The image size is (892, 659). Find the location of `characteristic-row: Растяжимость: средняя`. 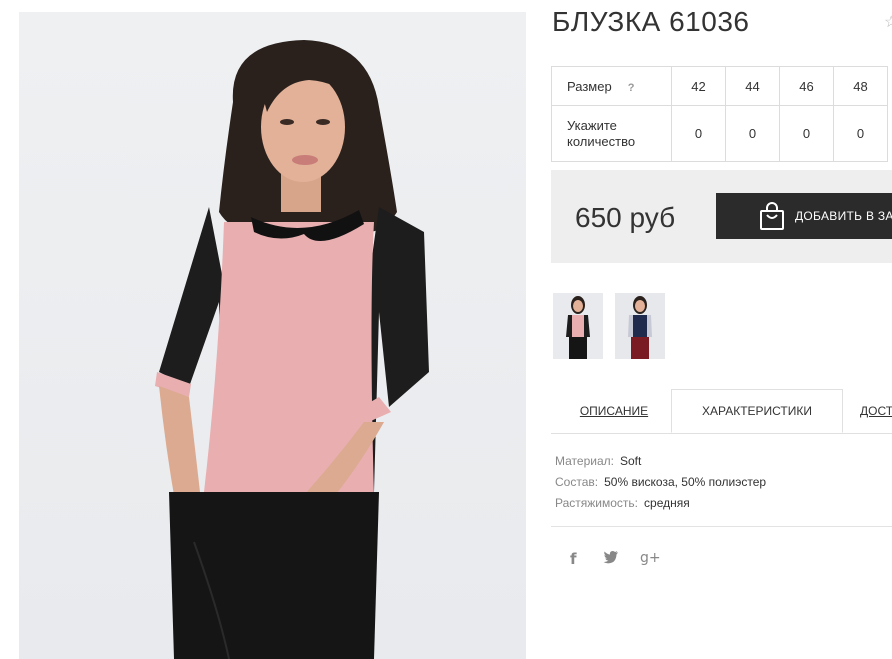

characteristic-row: Растяжимость: средняя is located at coordinates (660, 503).